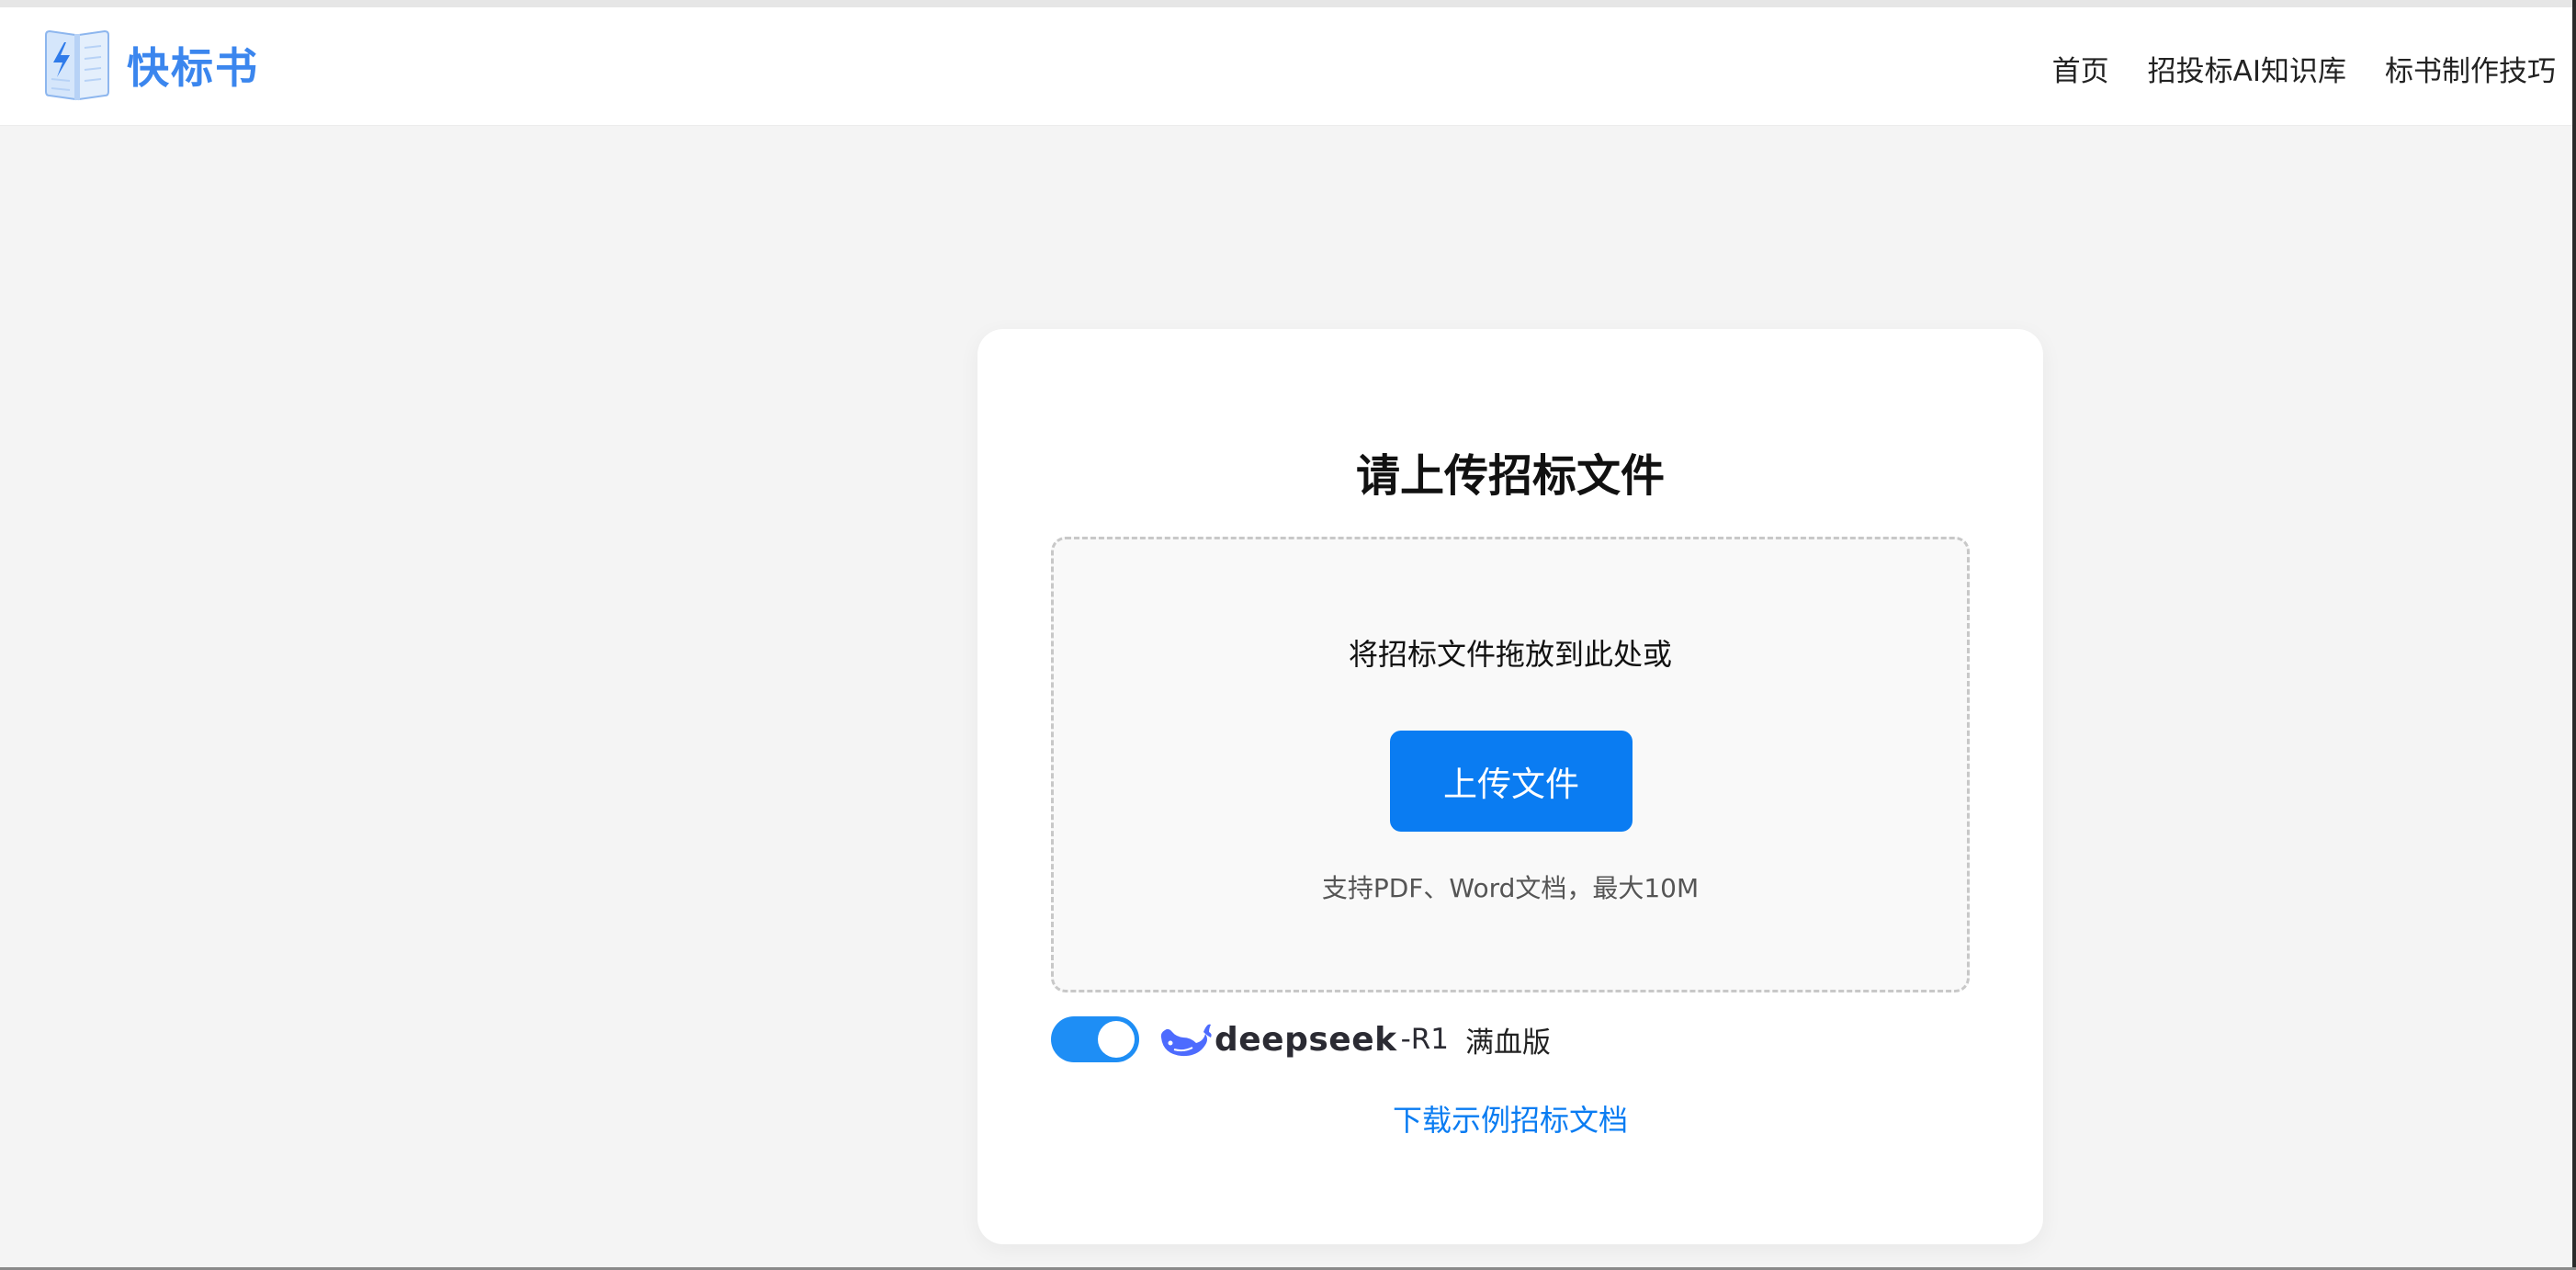 The height and width of the screenshot is (1270, 2576). What do you see at coordinates (1510, 1118) in the screenshot?
I see `download-sample-link: 下载示例招标文档` at bounding box center [1510, 1118].